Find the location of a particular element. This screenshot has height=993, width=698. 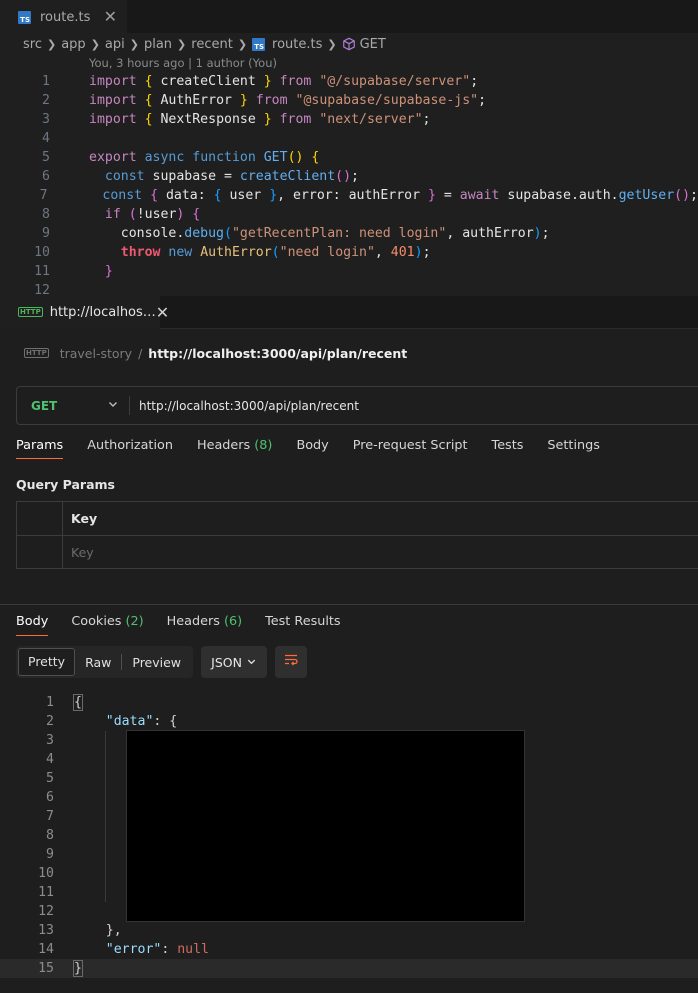

column-header-key: Key is located at coordinates (84, 518).